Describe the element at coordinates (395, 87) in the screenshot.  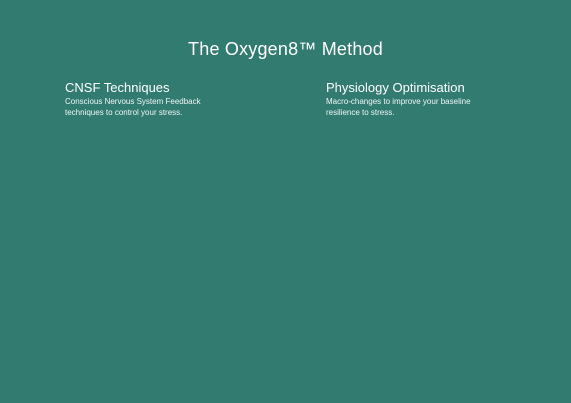
I see `section-heading: Physiology Optimisation` at that location.